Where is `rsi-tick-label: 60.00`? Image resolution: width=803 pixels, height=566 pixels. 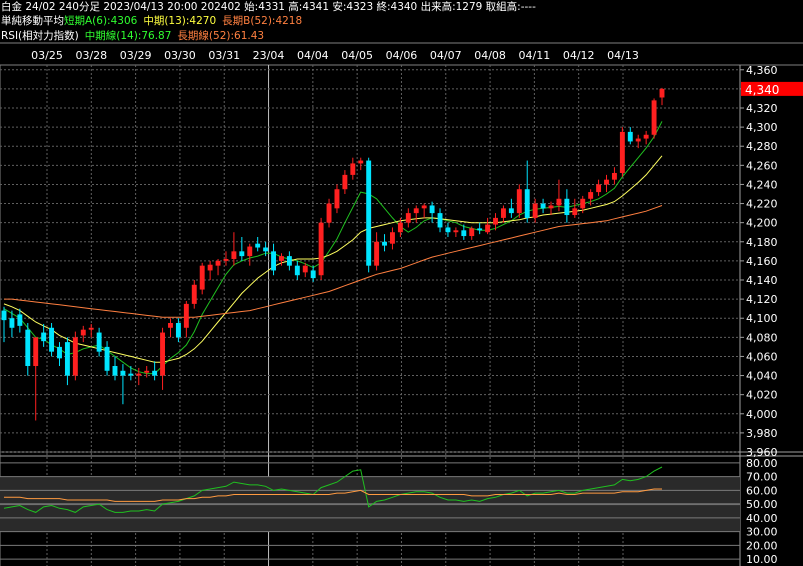 rsi-tick-label: 60.00 is located at coordinates (762, 490).